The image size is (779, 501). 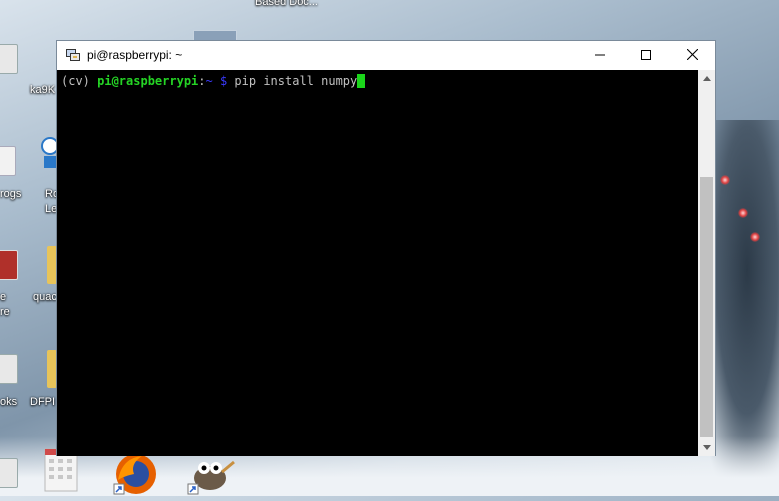 I want to click on desktop-icon-label: re, so click(x=5, y=312).